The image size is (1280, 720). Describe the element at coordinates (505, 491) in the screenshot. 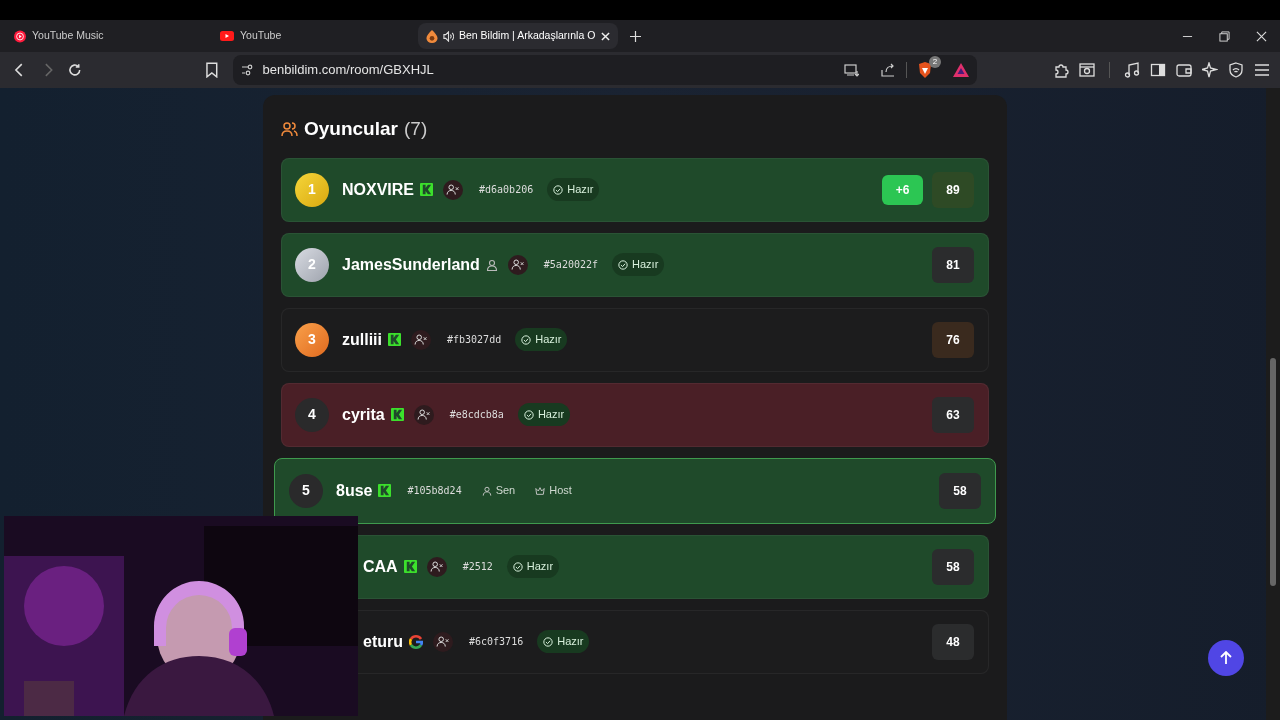

I see `status-label: Sen` at that location.